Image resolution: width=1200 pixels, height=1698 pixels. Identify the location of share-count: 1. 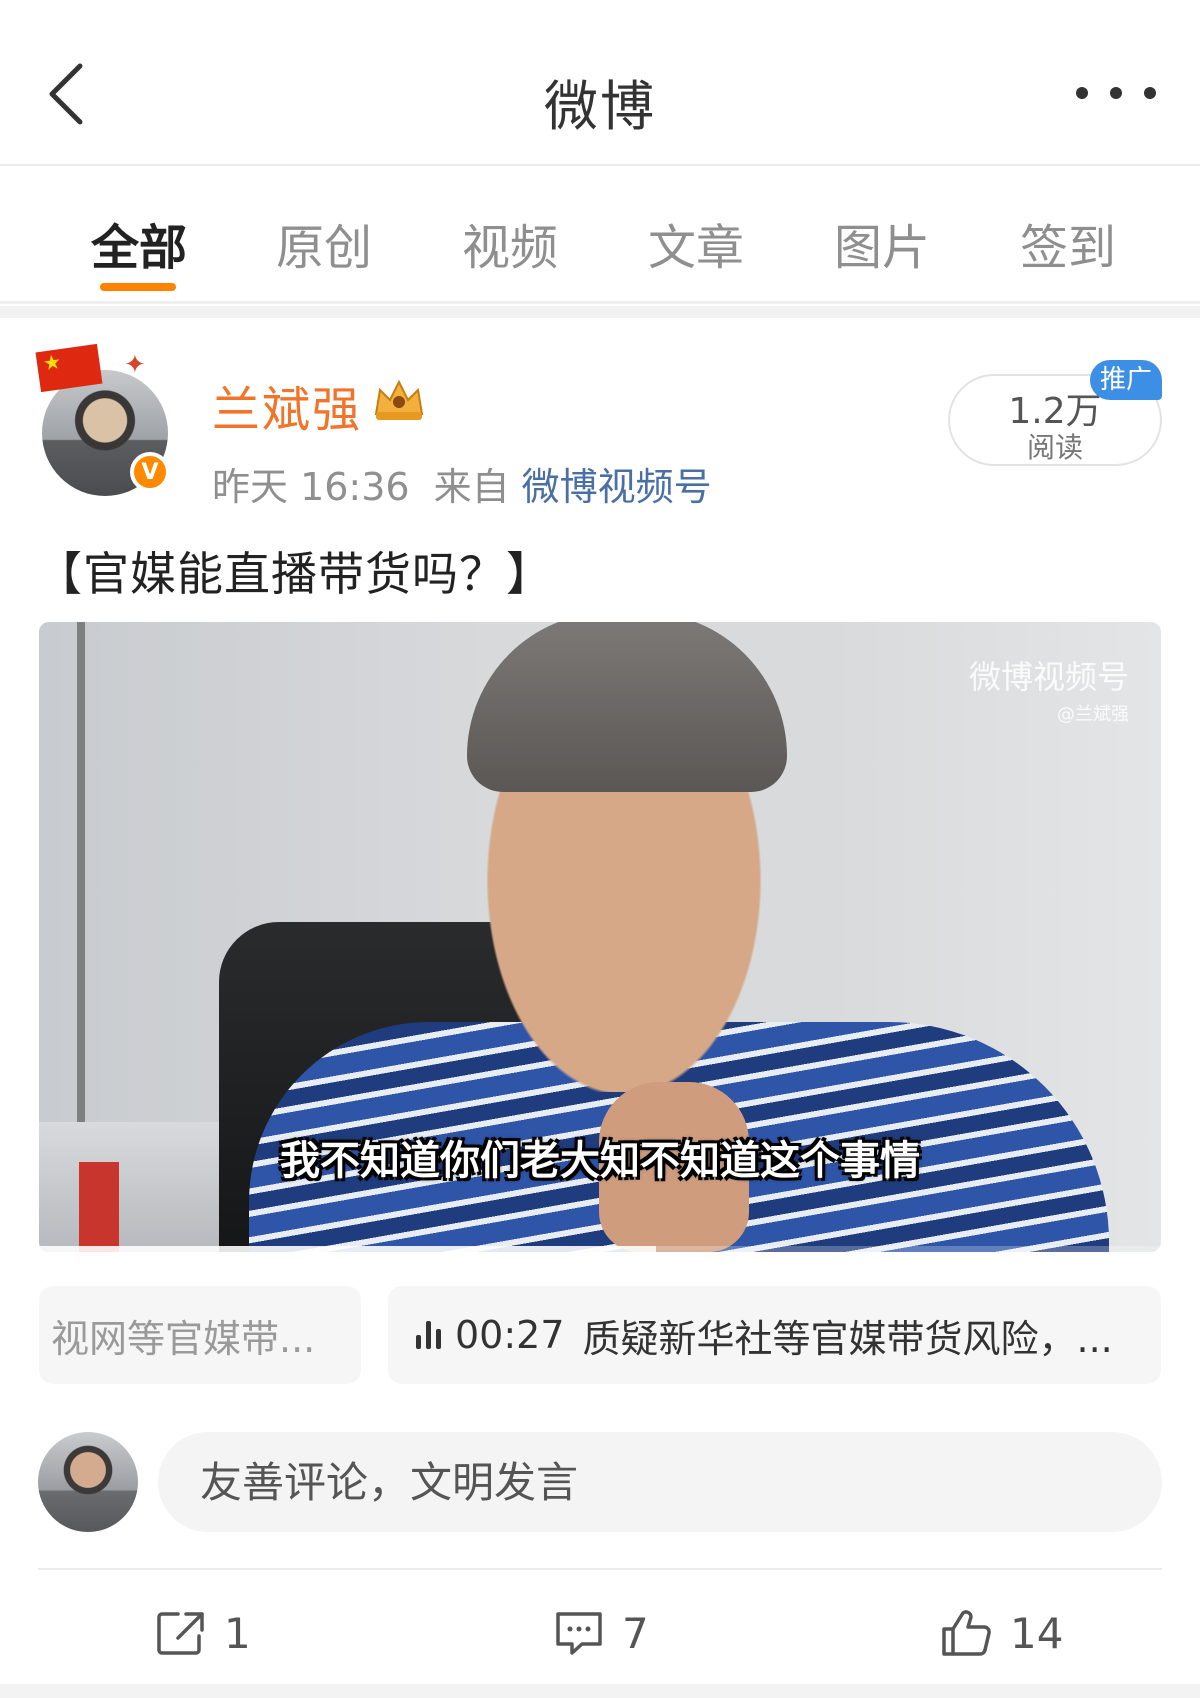
(237, 1633).